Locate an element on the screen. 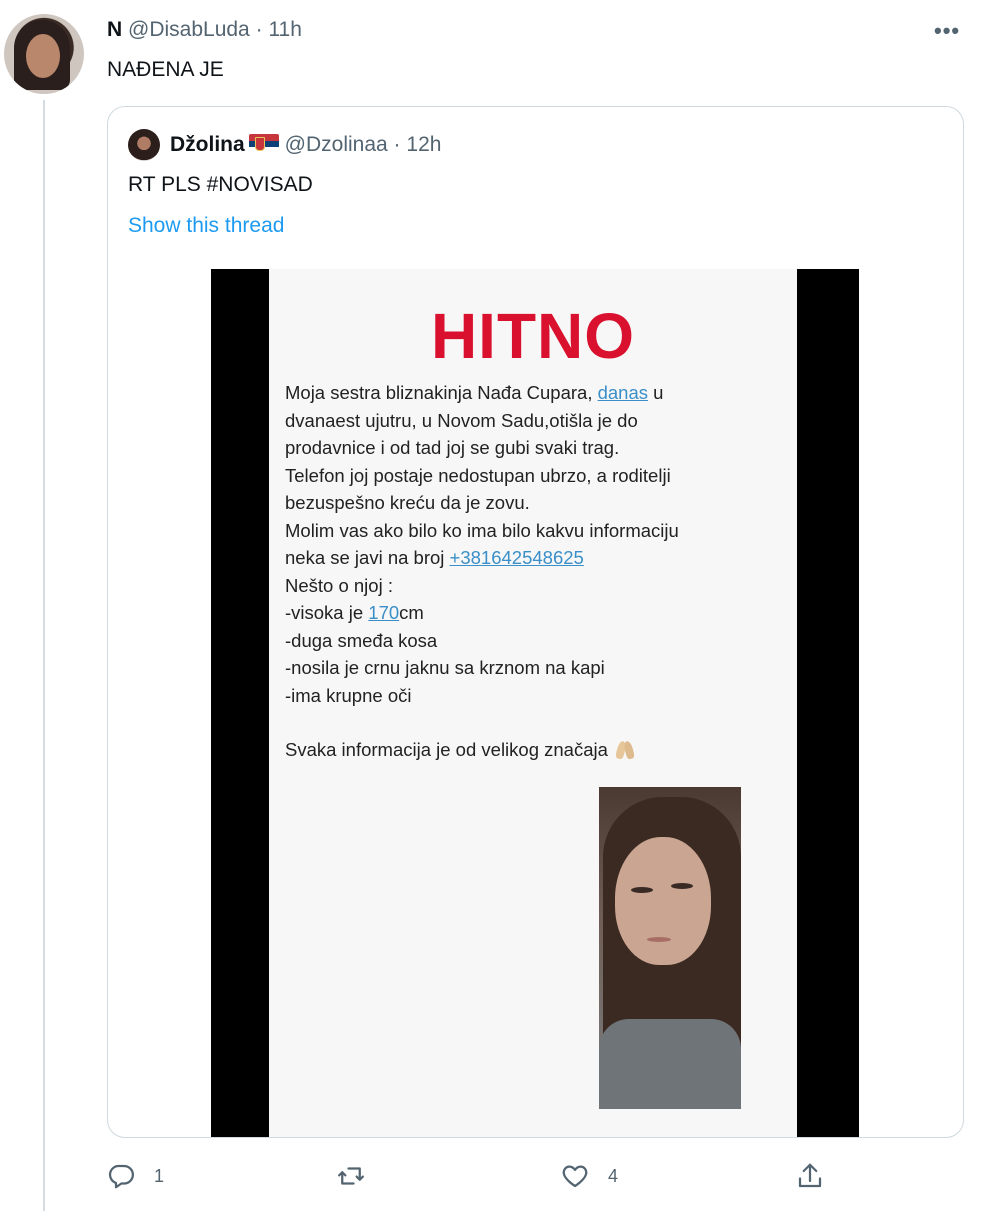 This screenshot has height=1211, width=1000. poster-text: -nosila je crnu jaknu sa krznom na kapi is located at coordinates (445, 667).